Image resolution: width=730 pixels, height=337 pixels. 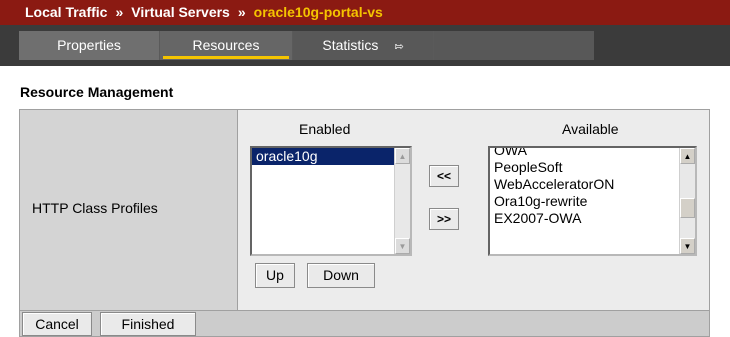 What do you see at coordinates (592, 218) in the screenshot?
I see `list-item: EX2007-OWA` at bounding box center [592, 218].